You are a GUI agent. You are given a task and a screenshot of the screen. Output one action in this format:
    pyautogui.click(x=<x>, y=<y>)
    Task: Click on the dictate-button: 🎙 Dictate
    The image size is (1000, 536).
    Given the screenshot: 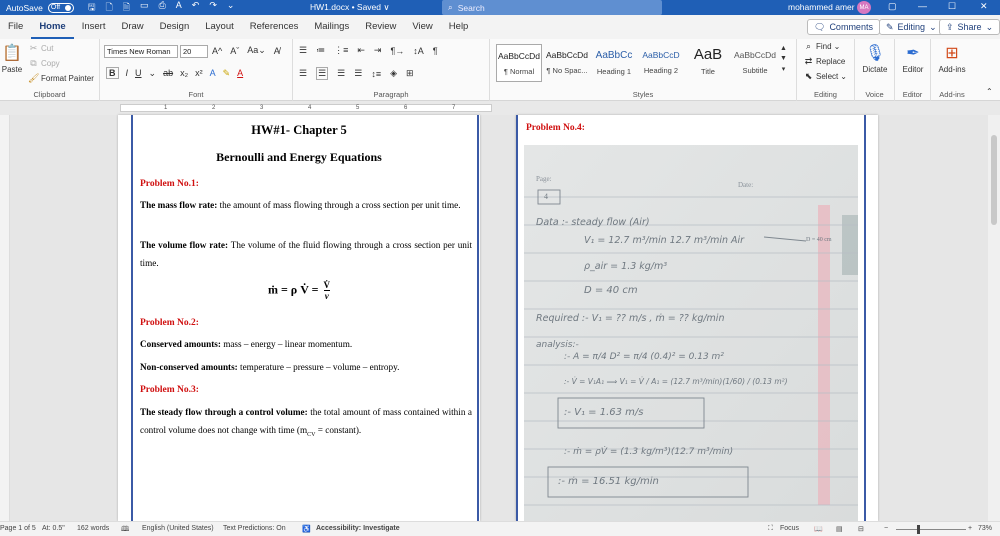 What is the action you would take?
    pyautogui.click(x=875, y=58)
    